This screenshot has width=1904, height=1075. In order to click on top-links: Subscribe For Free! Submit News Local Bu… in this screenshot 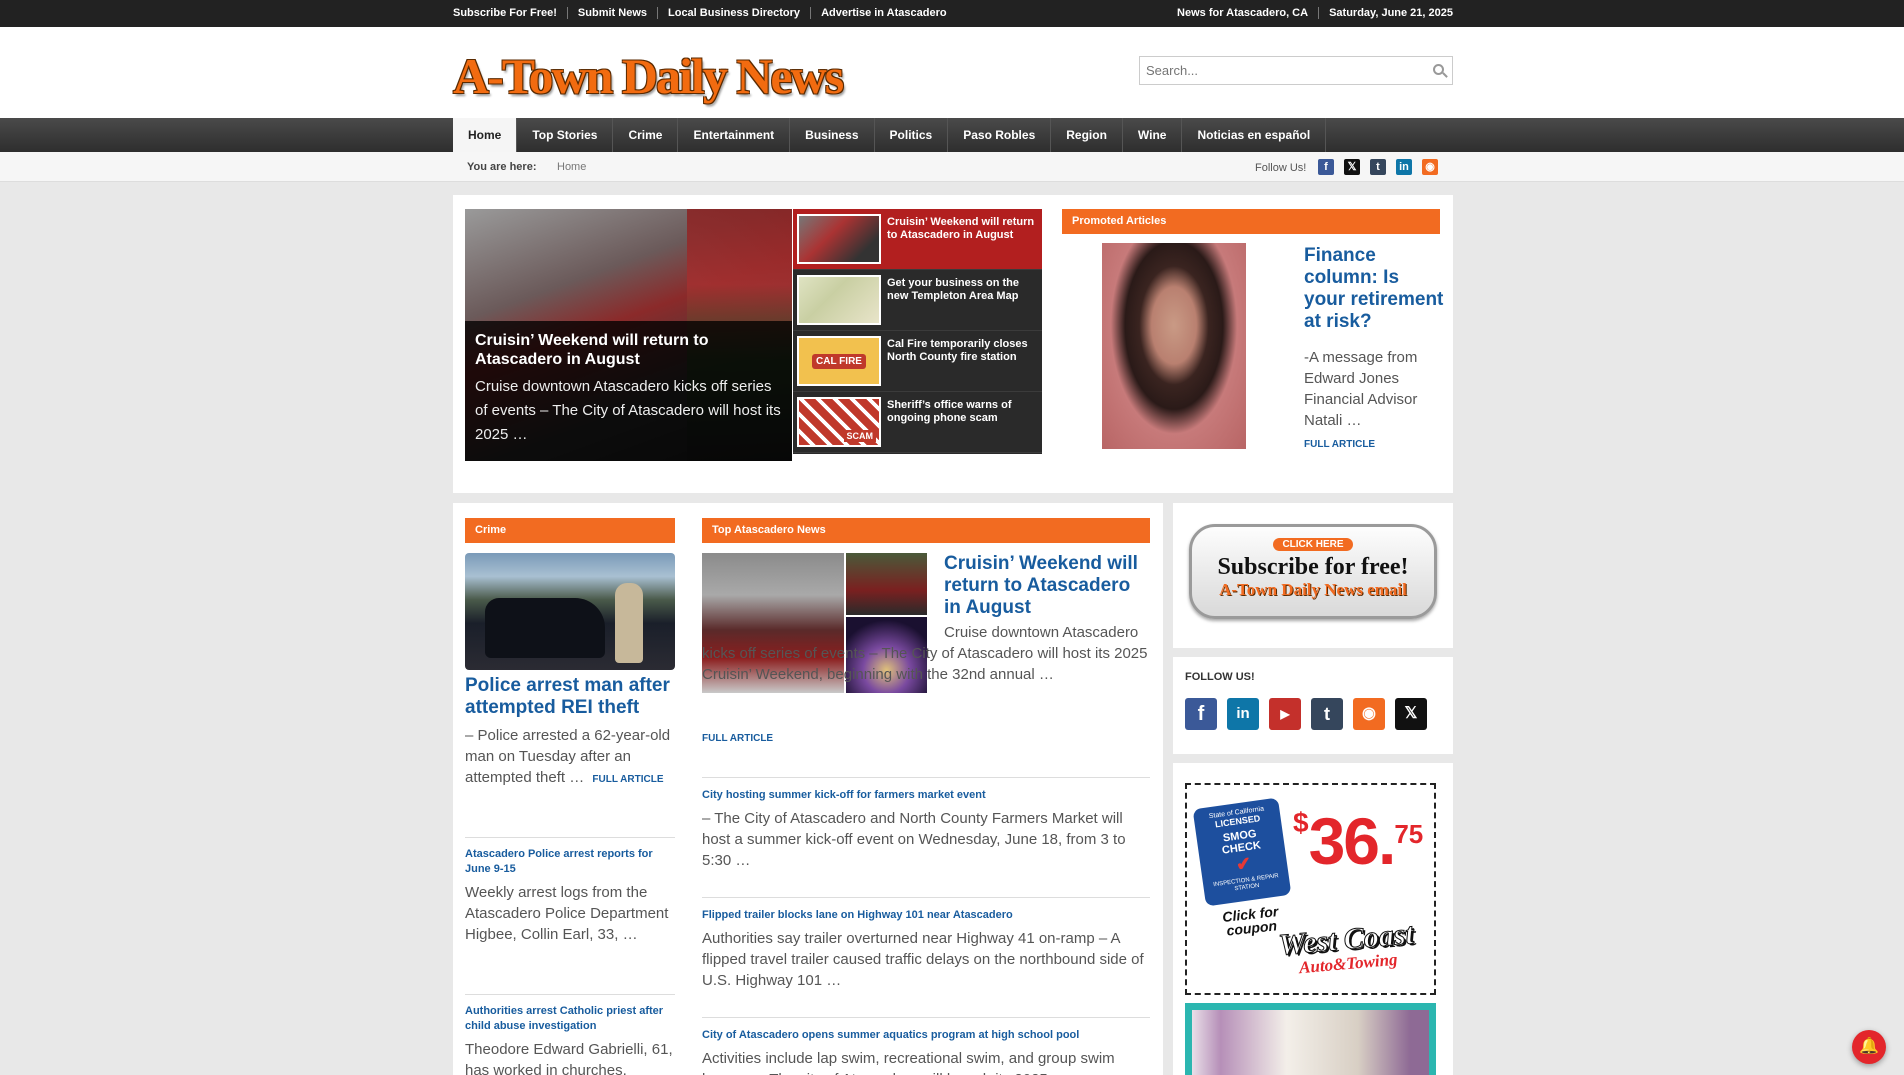, I will do `click(705, 13)`.